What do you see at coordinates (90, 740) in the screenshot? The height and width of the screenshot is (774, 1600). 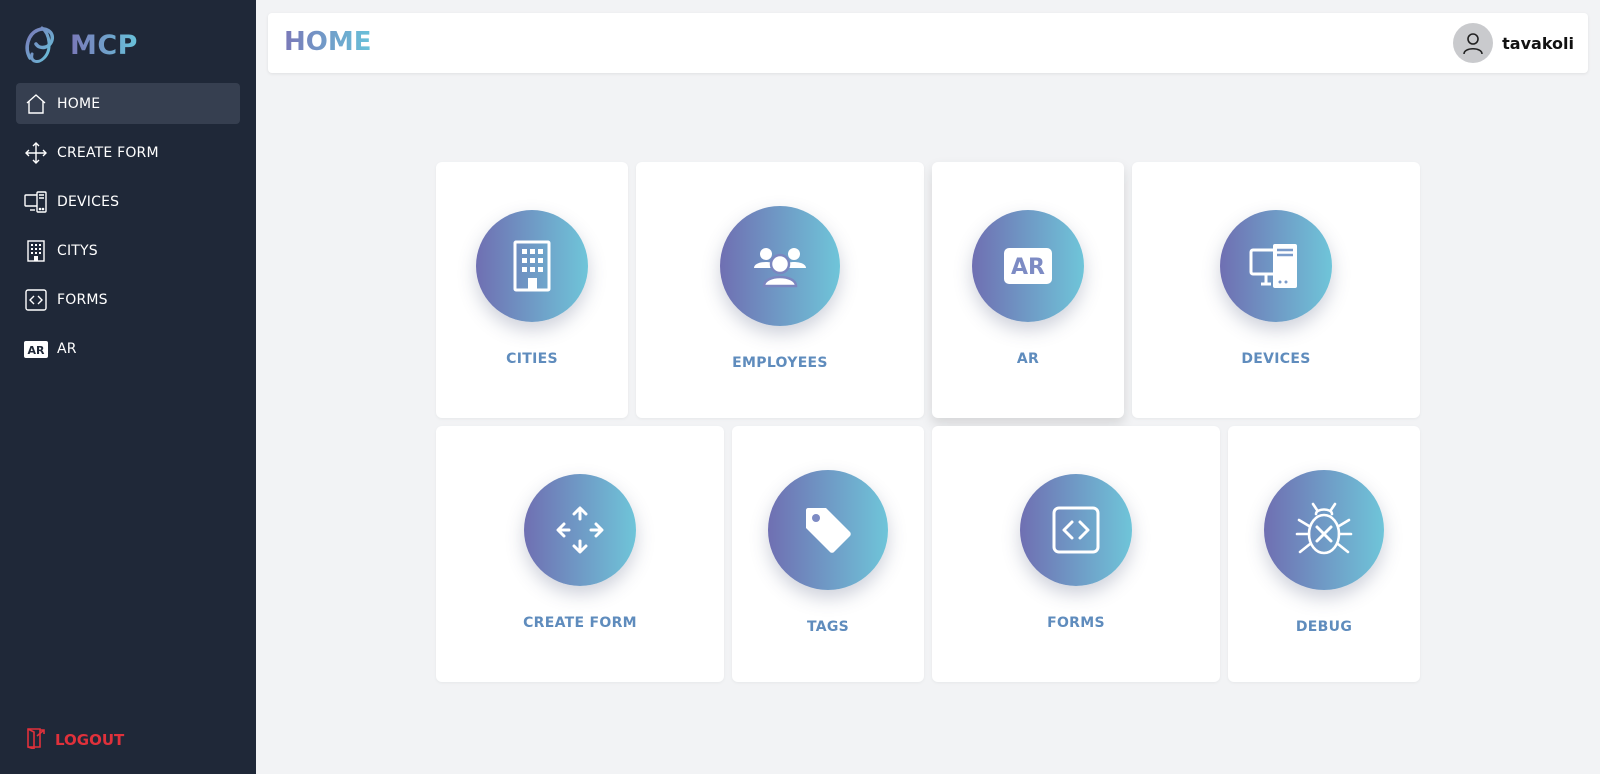 I see `logout-label: LOGOUT` at bounding box center [90, 740].